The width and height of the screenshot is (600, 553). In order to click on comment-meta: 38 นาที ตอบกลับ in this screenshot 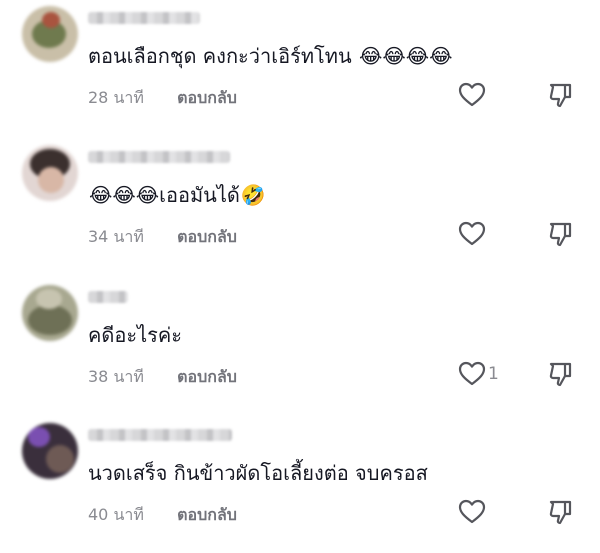, I will do `click(162, 377)`.